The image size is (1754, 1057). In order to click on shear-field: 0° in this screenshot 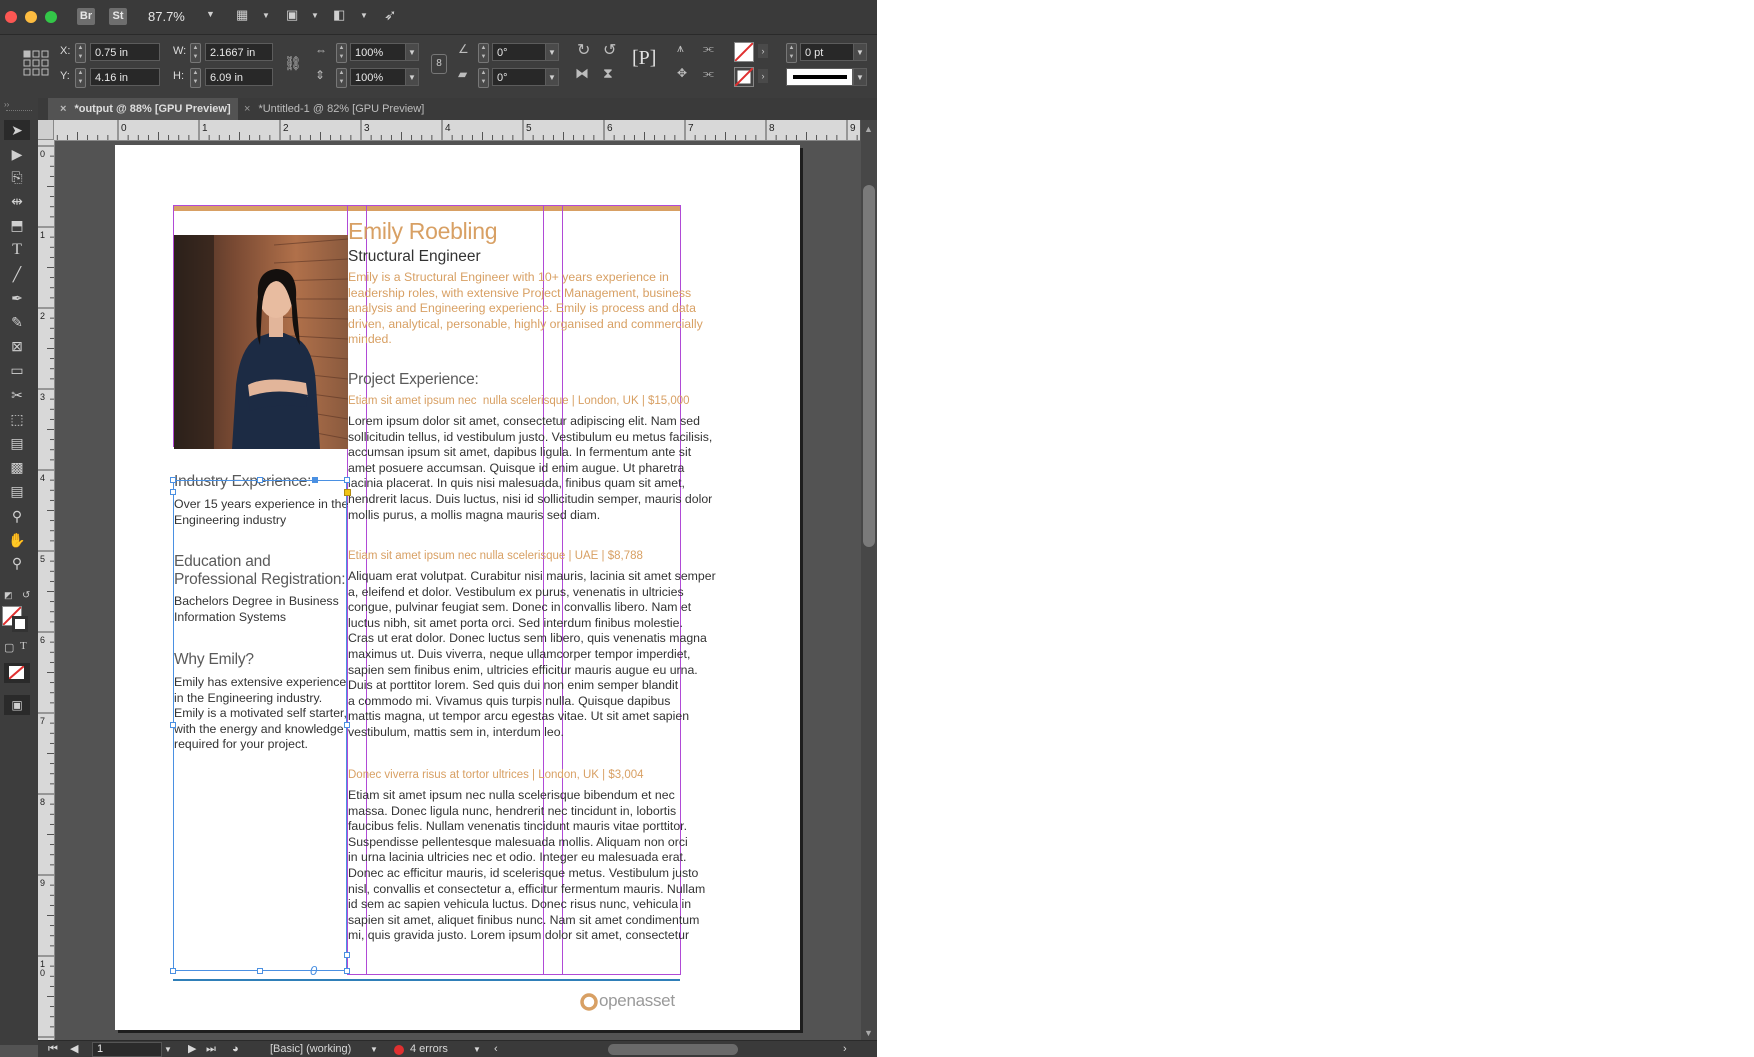, I will do `click(519, 77)`.